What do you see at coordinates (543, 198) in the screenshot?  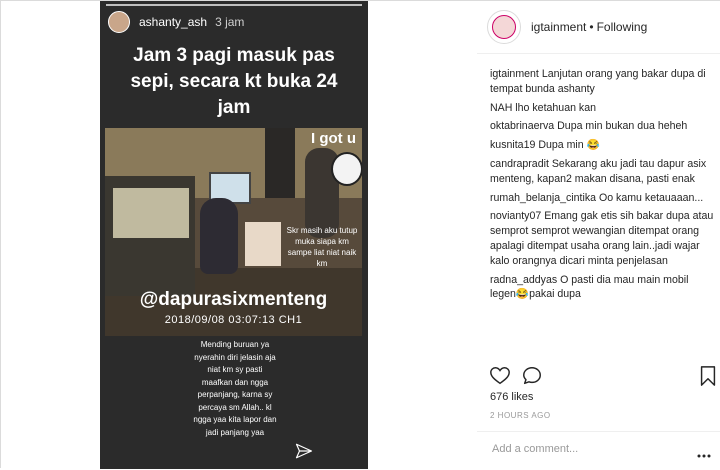 I see `comment-username: rumah_belanja_cintika` at bounding box center [543, 198].